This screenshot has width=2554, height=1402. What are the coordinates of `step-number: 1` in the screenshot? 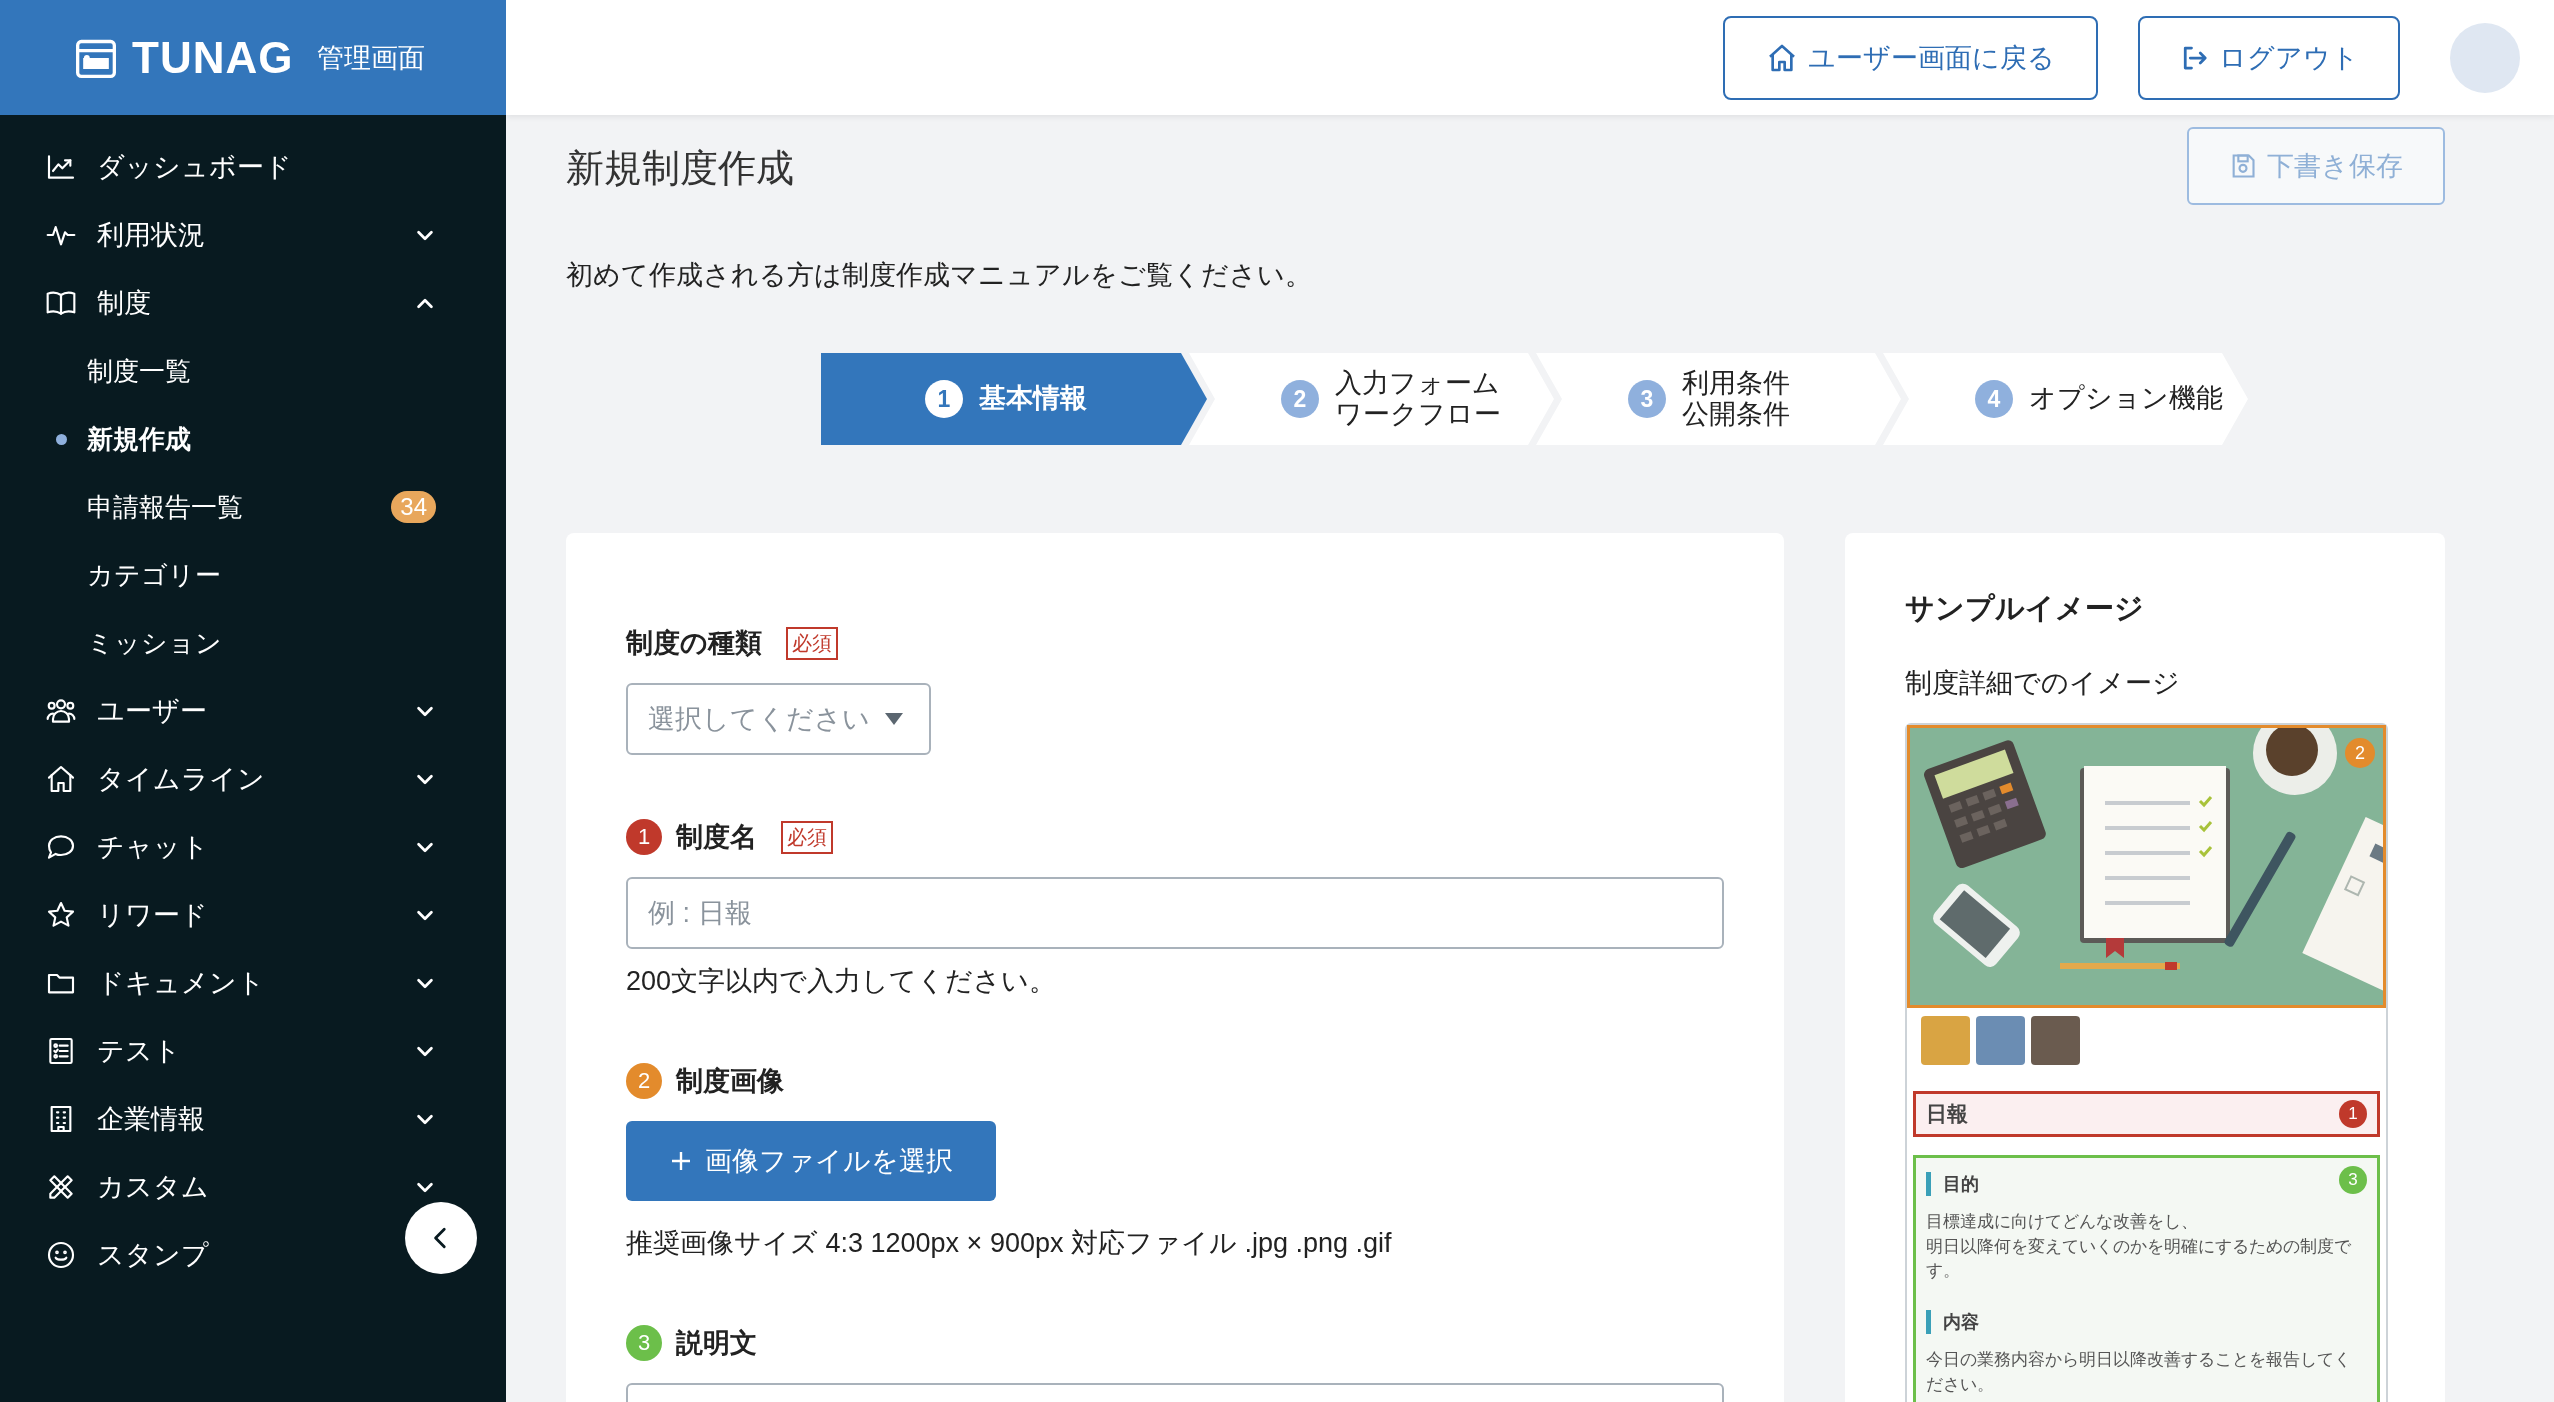 It's located at (944, 399).